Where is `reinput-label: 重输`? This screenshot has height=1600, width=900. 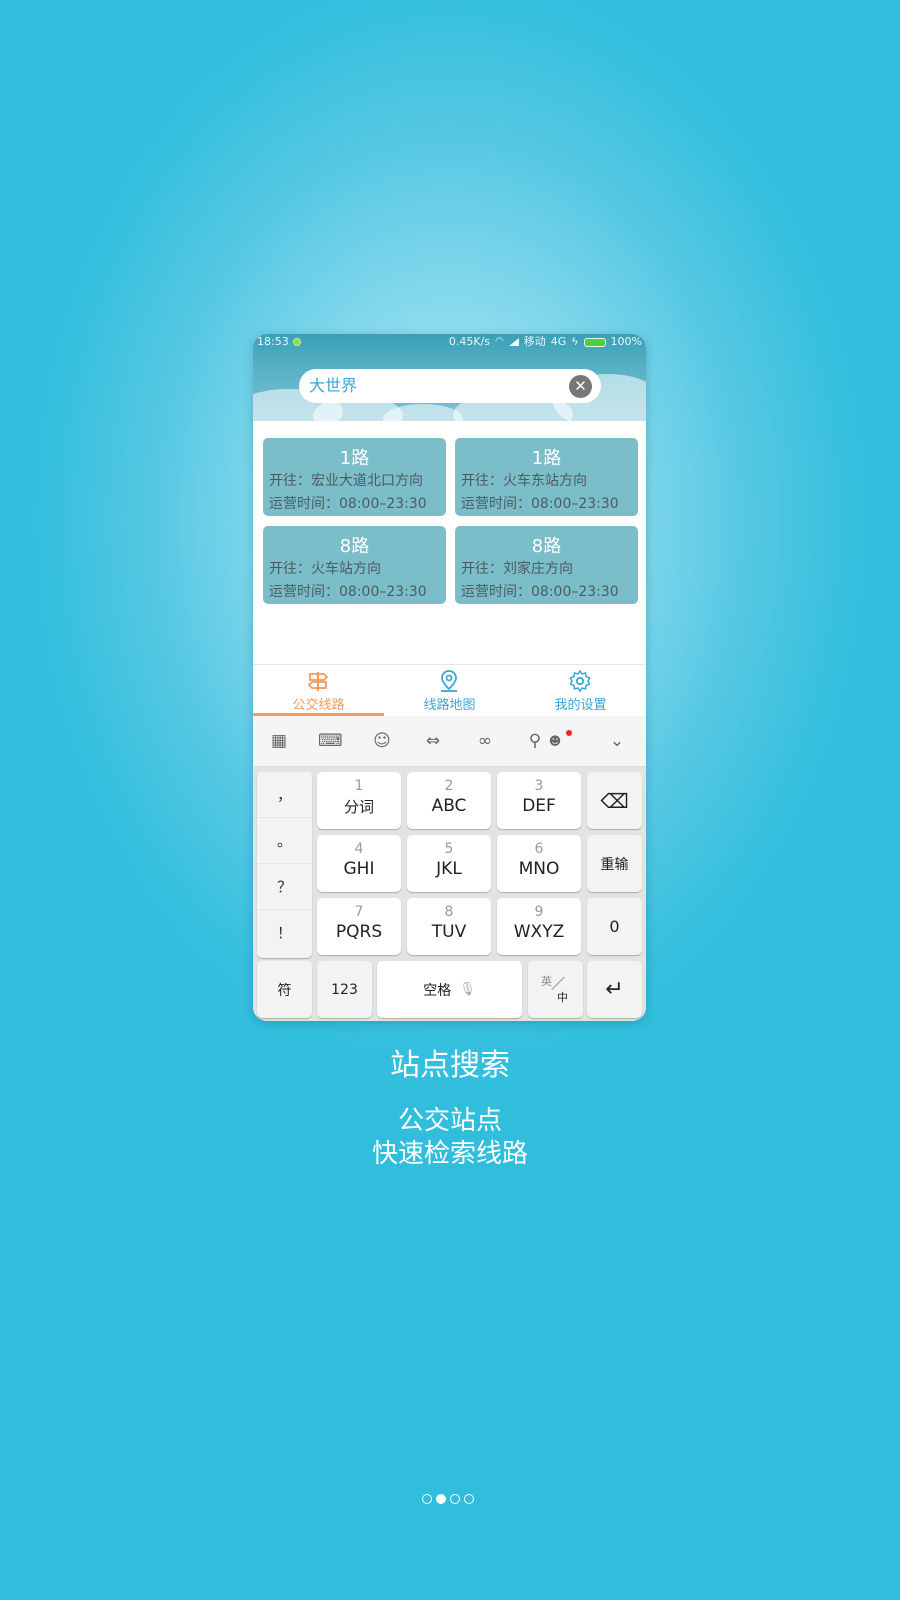 reinput-label: 重输 is located at coordinates (614, 864).